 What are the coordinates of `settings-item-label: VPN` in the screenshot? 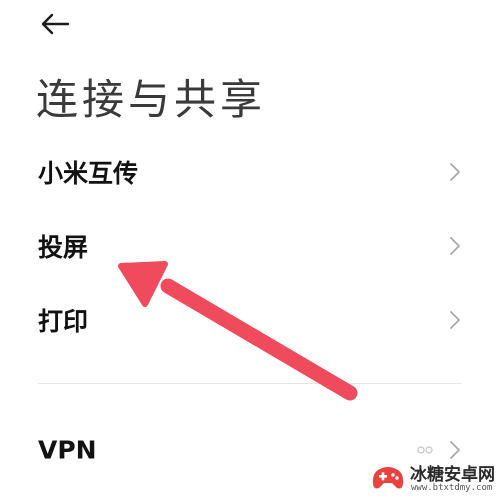 It's located at (67, 450).